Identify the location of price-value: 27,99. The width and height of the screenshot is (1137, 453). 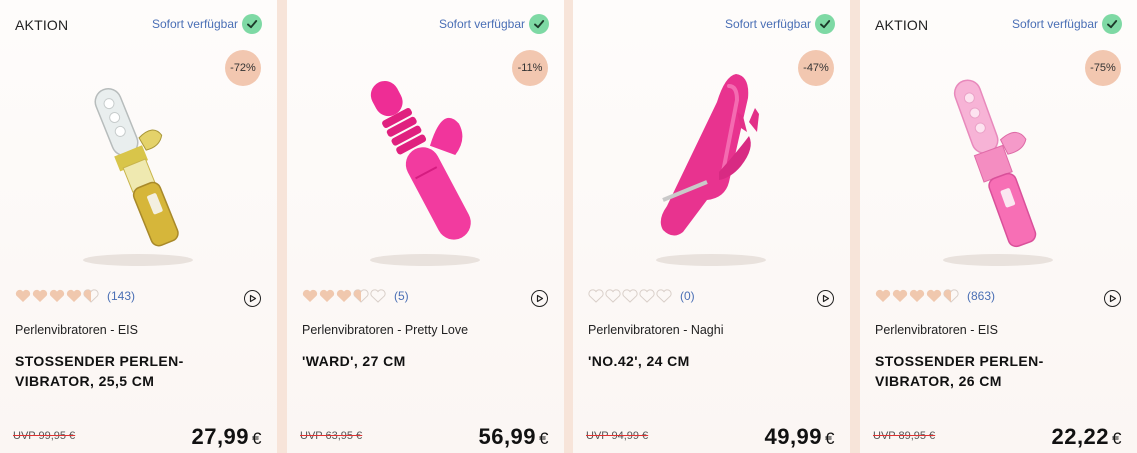
(220, 436).